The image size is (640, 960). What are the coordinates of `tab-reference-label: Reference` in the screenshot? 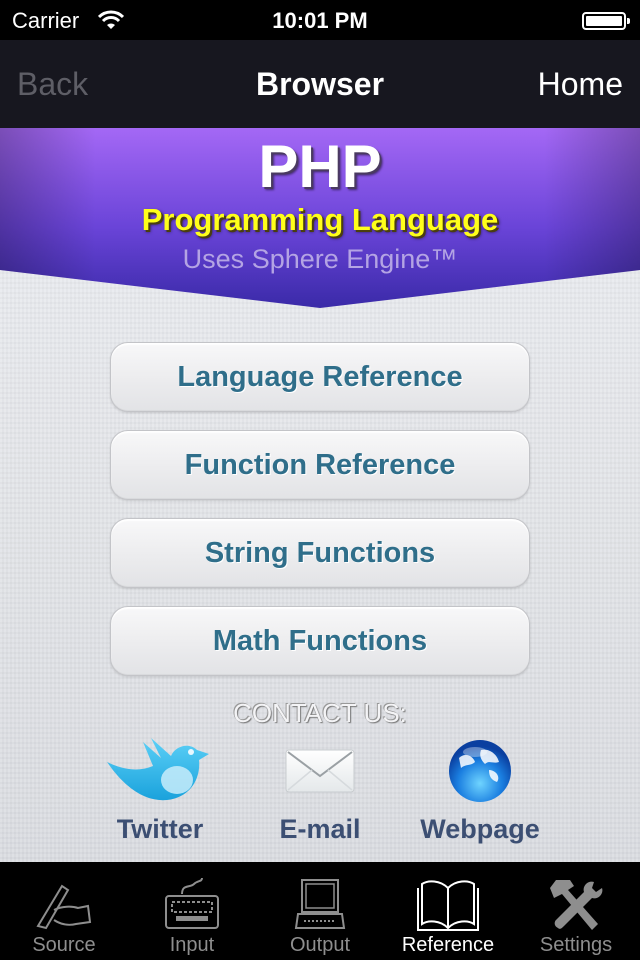 It's located at (448, 945).